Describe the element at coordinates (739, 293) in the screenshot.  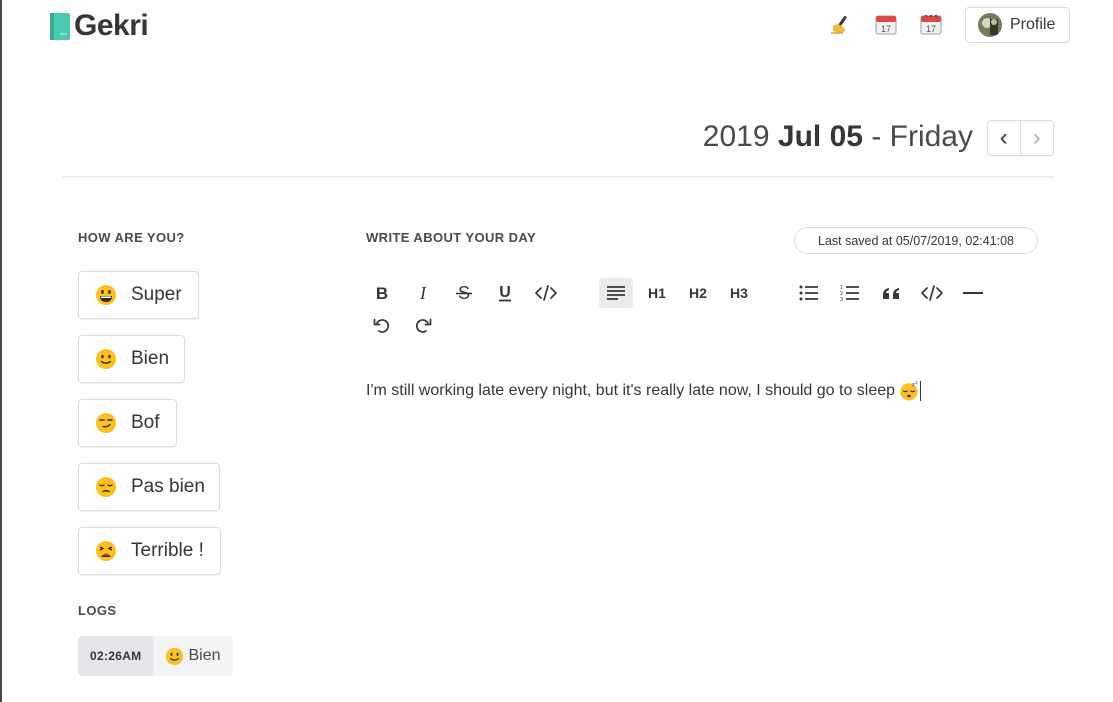
I see `heading-3-button: H3` at that location.